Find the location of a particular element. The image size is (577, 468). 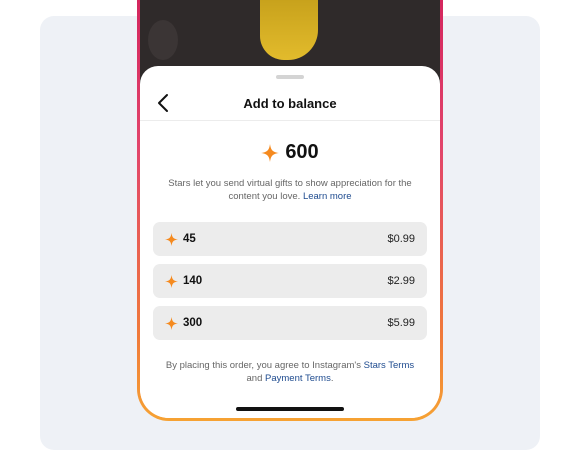

option-amount: 140 is located at coordinates (193, 281).